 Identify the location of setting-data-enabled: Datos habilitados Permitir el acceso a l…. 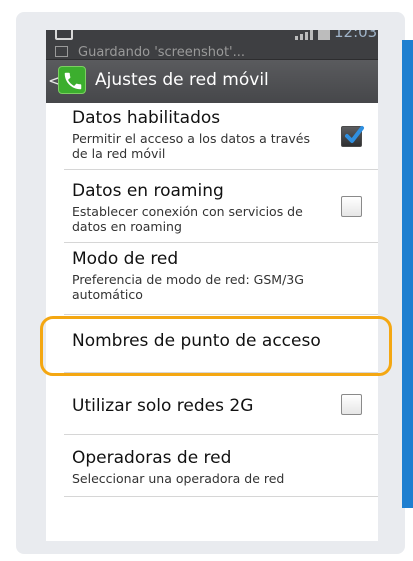
(225, 134).